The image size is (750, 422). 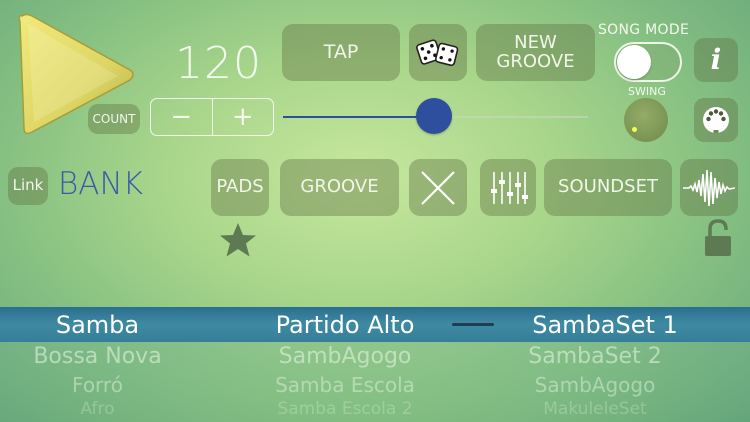 What do you see at coordinates (595, 356) in the screenshot?
I see `soundset-option: SambaSet 2` at bounding box center [595, 356].